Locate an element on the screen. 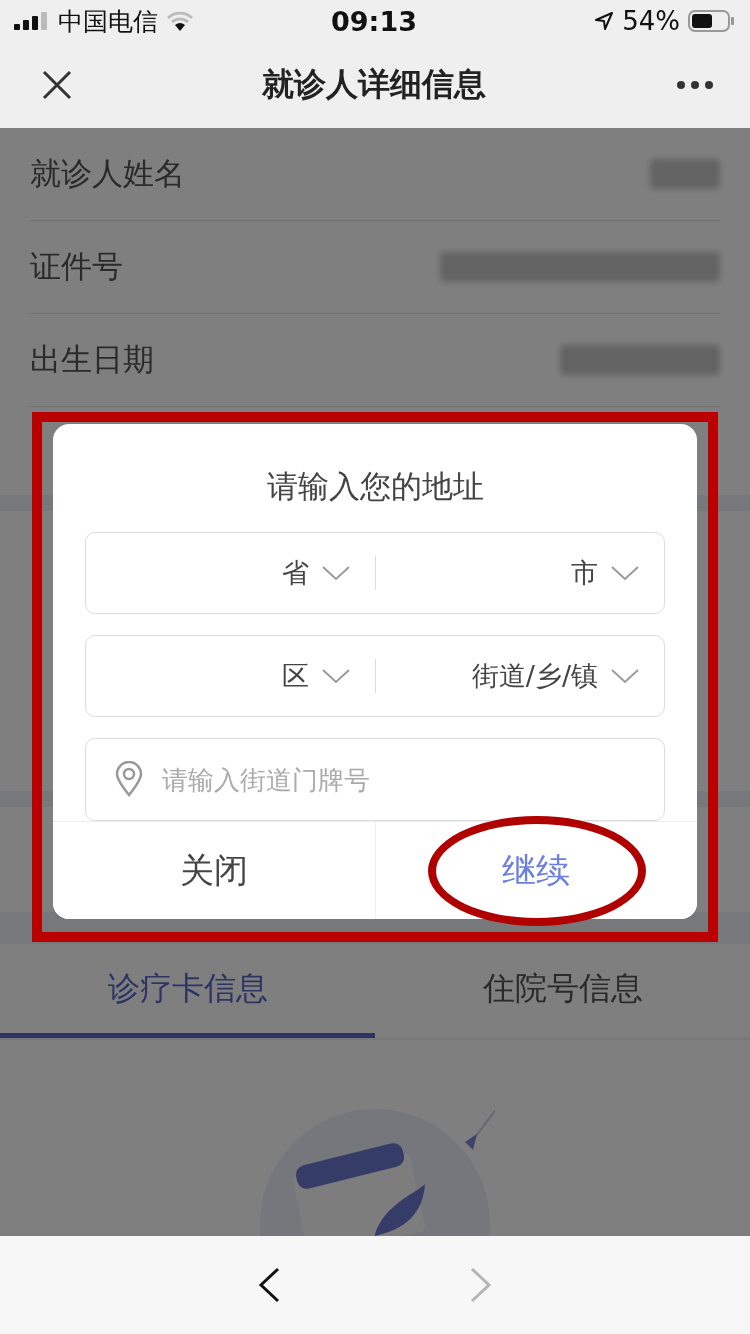  dropdown-select: 市 is located at coordinates (519, 573).